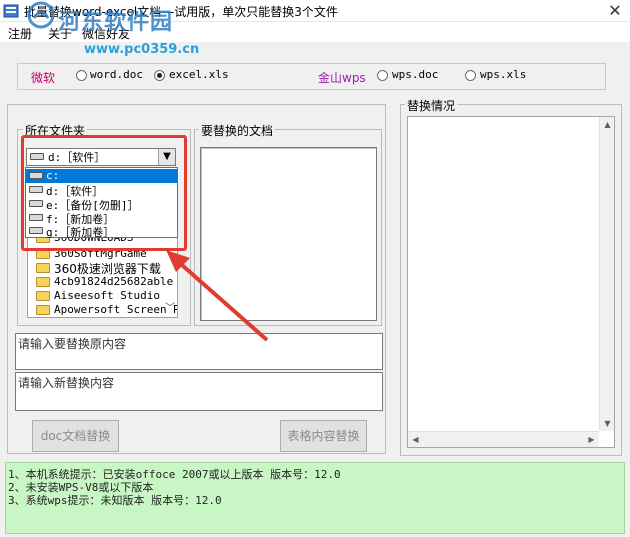 The height and width of the screenshot is (537, 630). I want to click on radio-wps-xls, so click(470, 75).